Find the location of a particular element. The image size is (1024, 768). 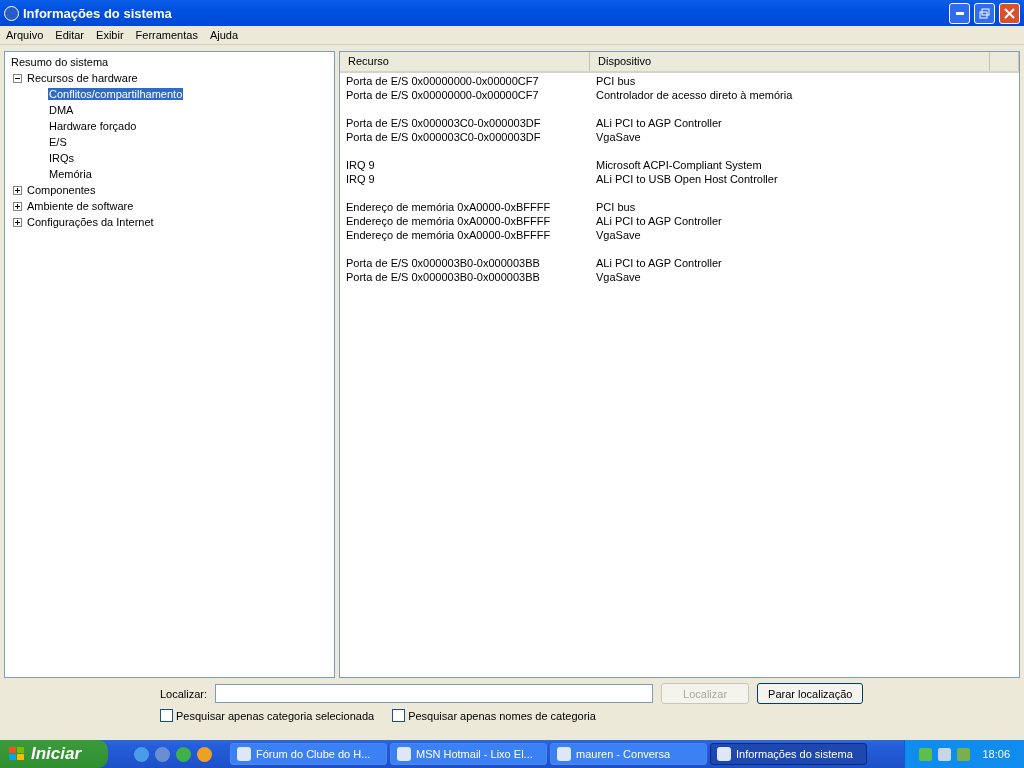

find-label: Localizar: is located at coordinates (184, 693).